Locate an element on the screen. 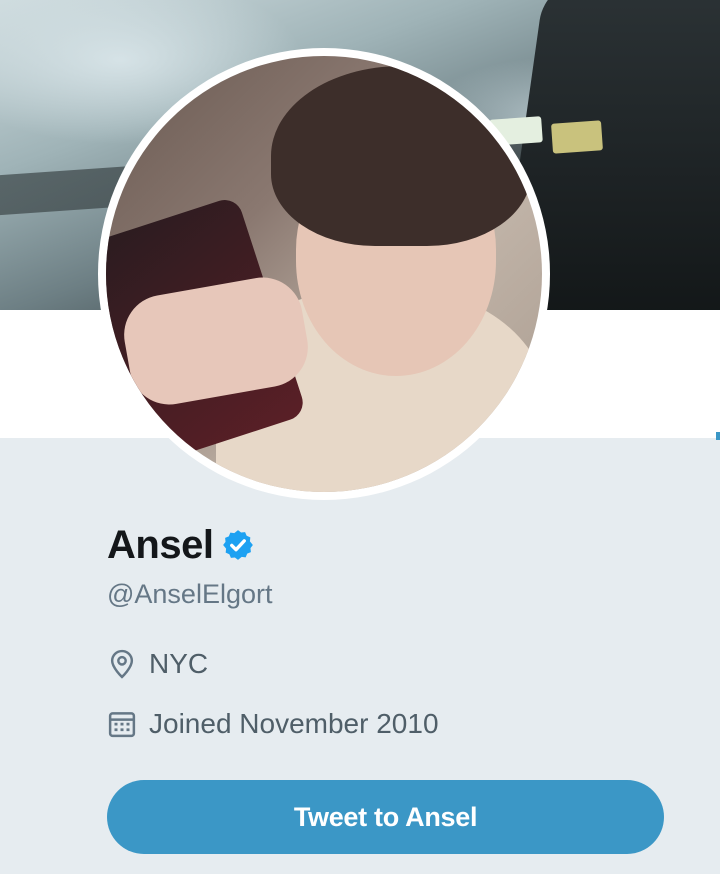 This screenshot has height=874, width=720. banner-sticker is located at coordinates (577, 137).